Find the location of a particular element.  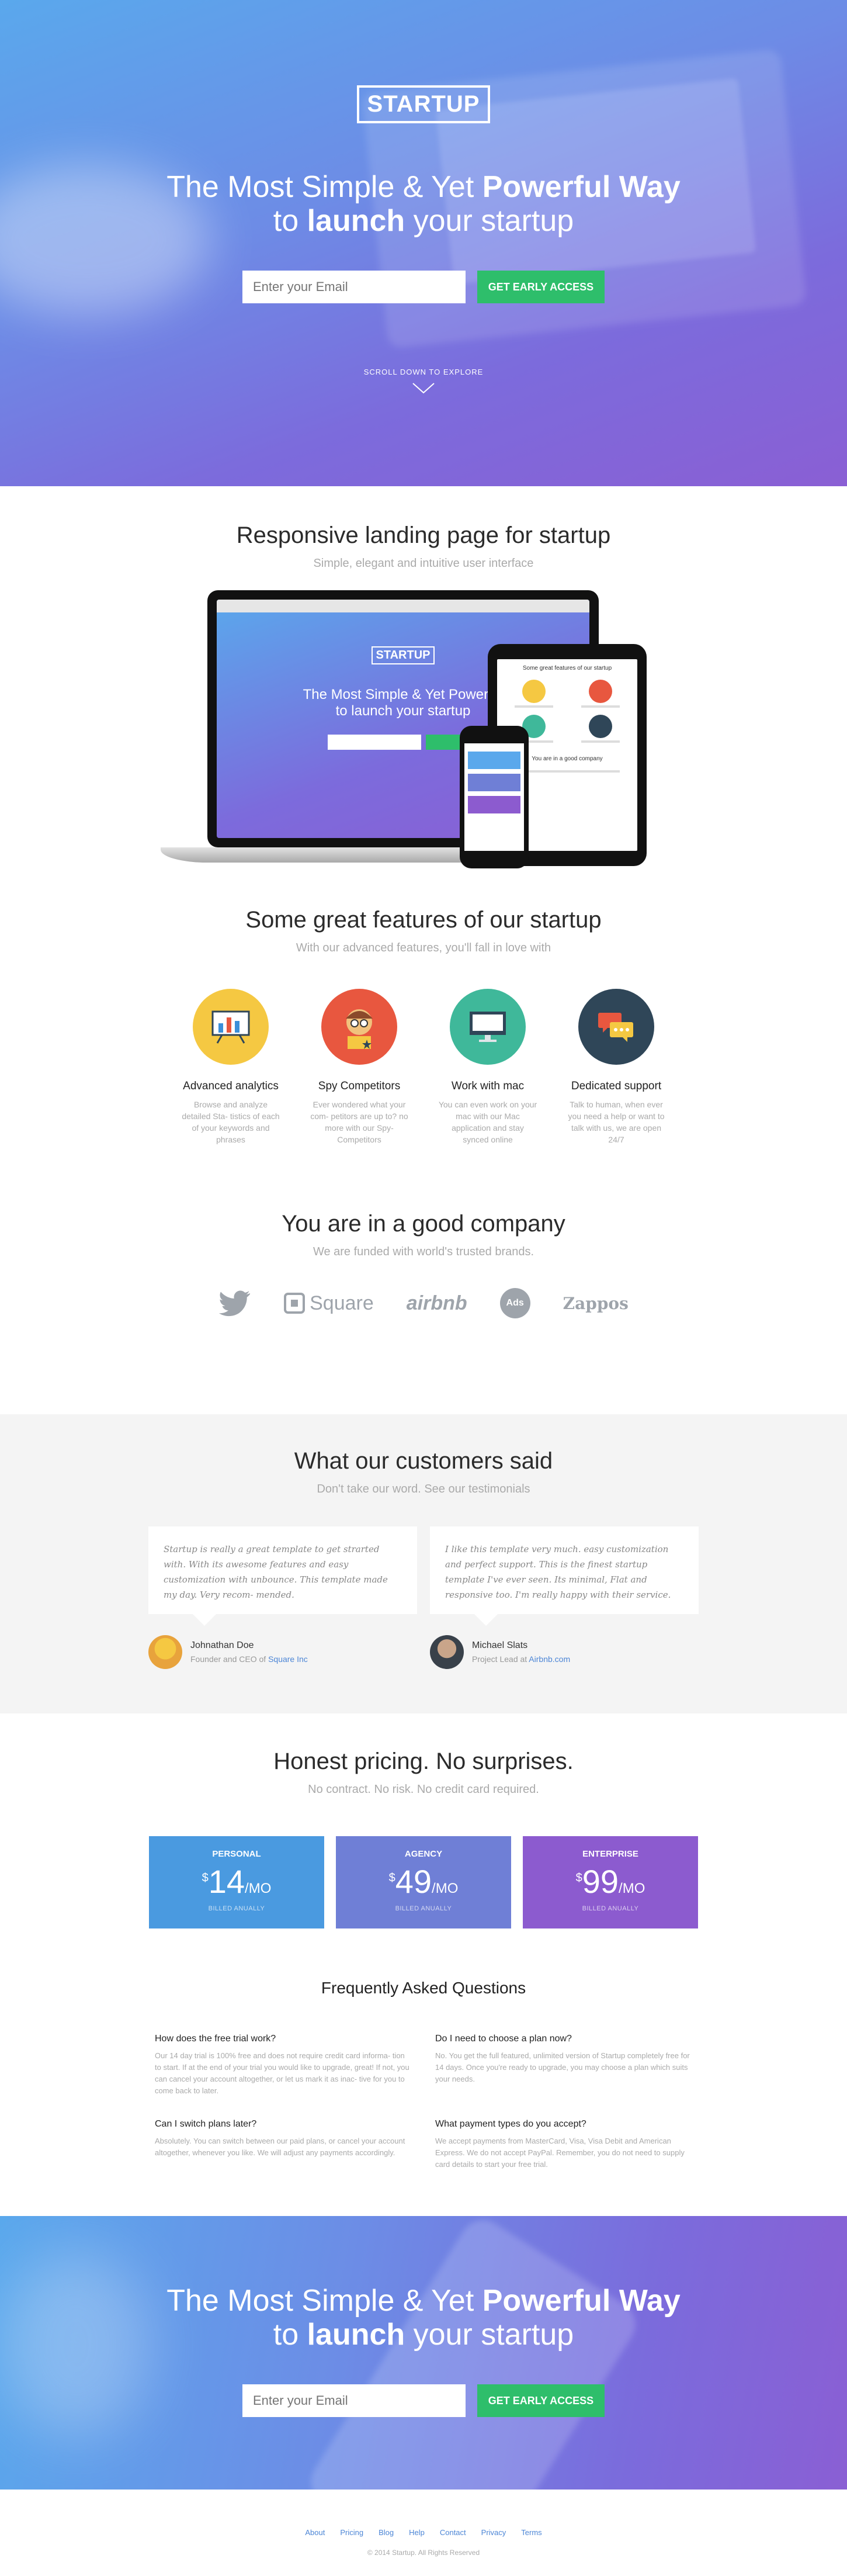

plan-enterprise: ENTERPRISE $99/MO BILLED ANUALLY is located at coordinates (610, 1882).